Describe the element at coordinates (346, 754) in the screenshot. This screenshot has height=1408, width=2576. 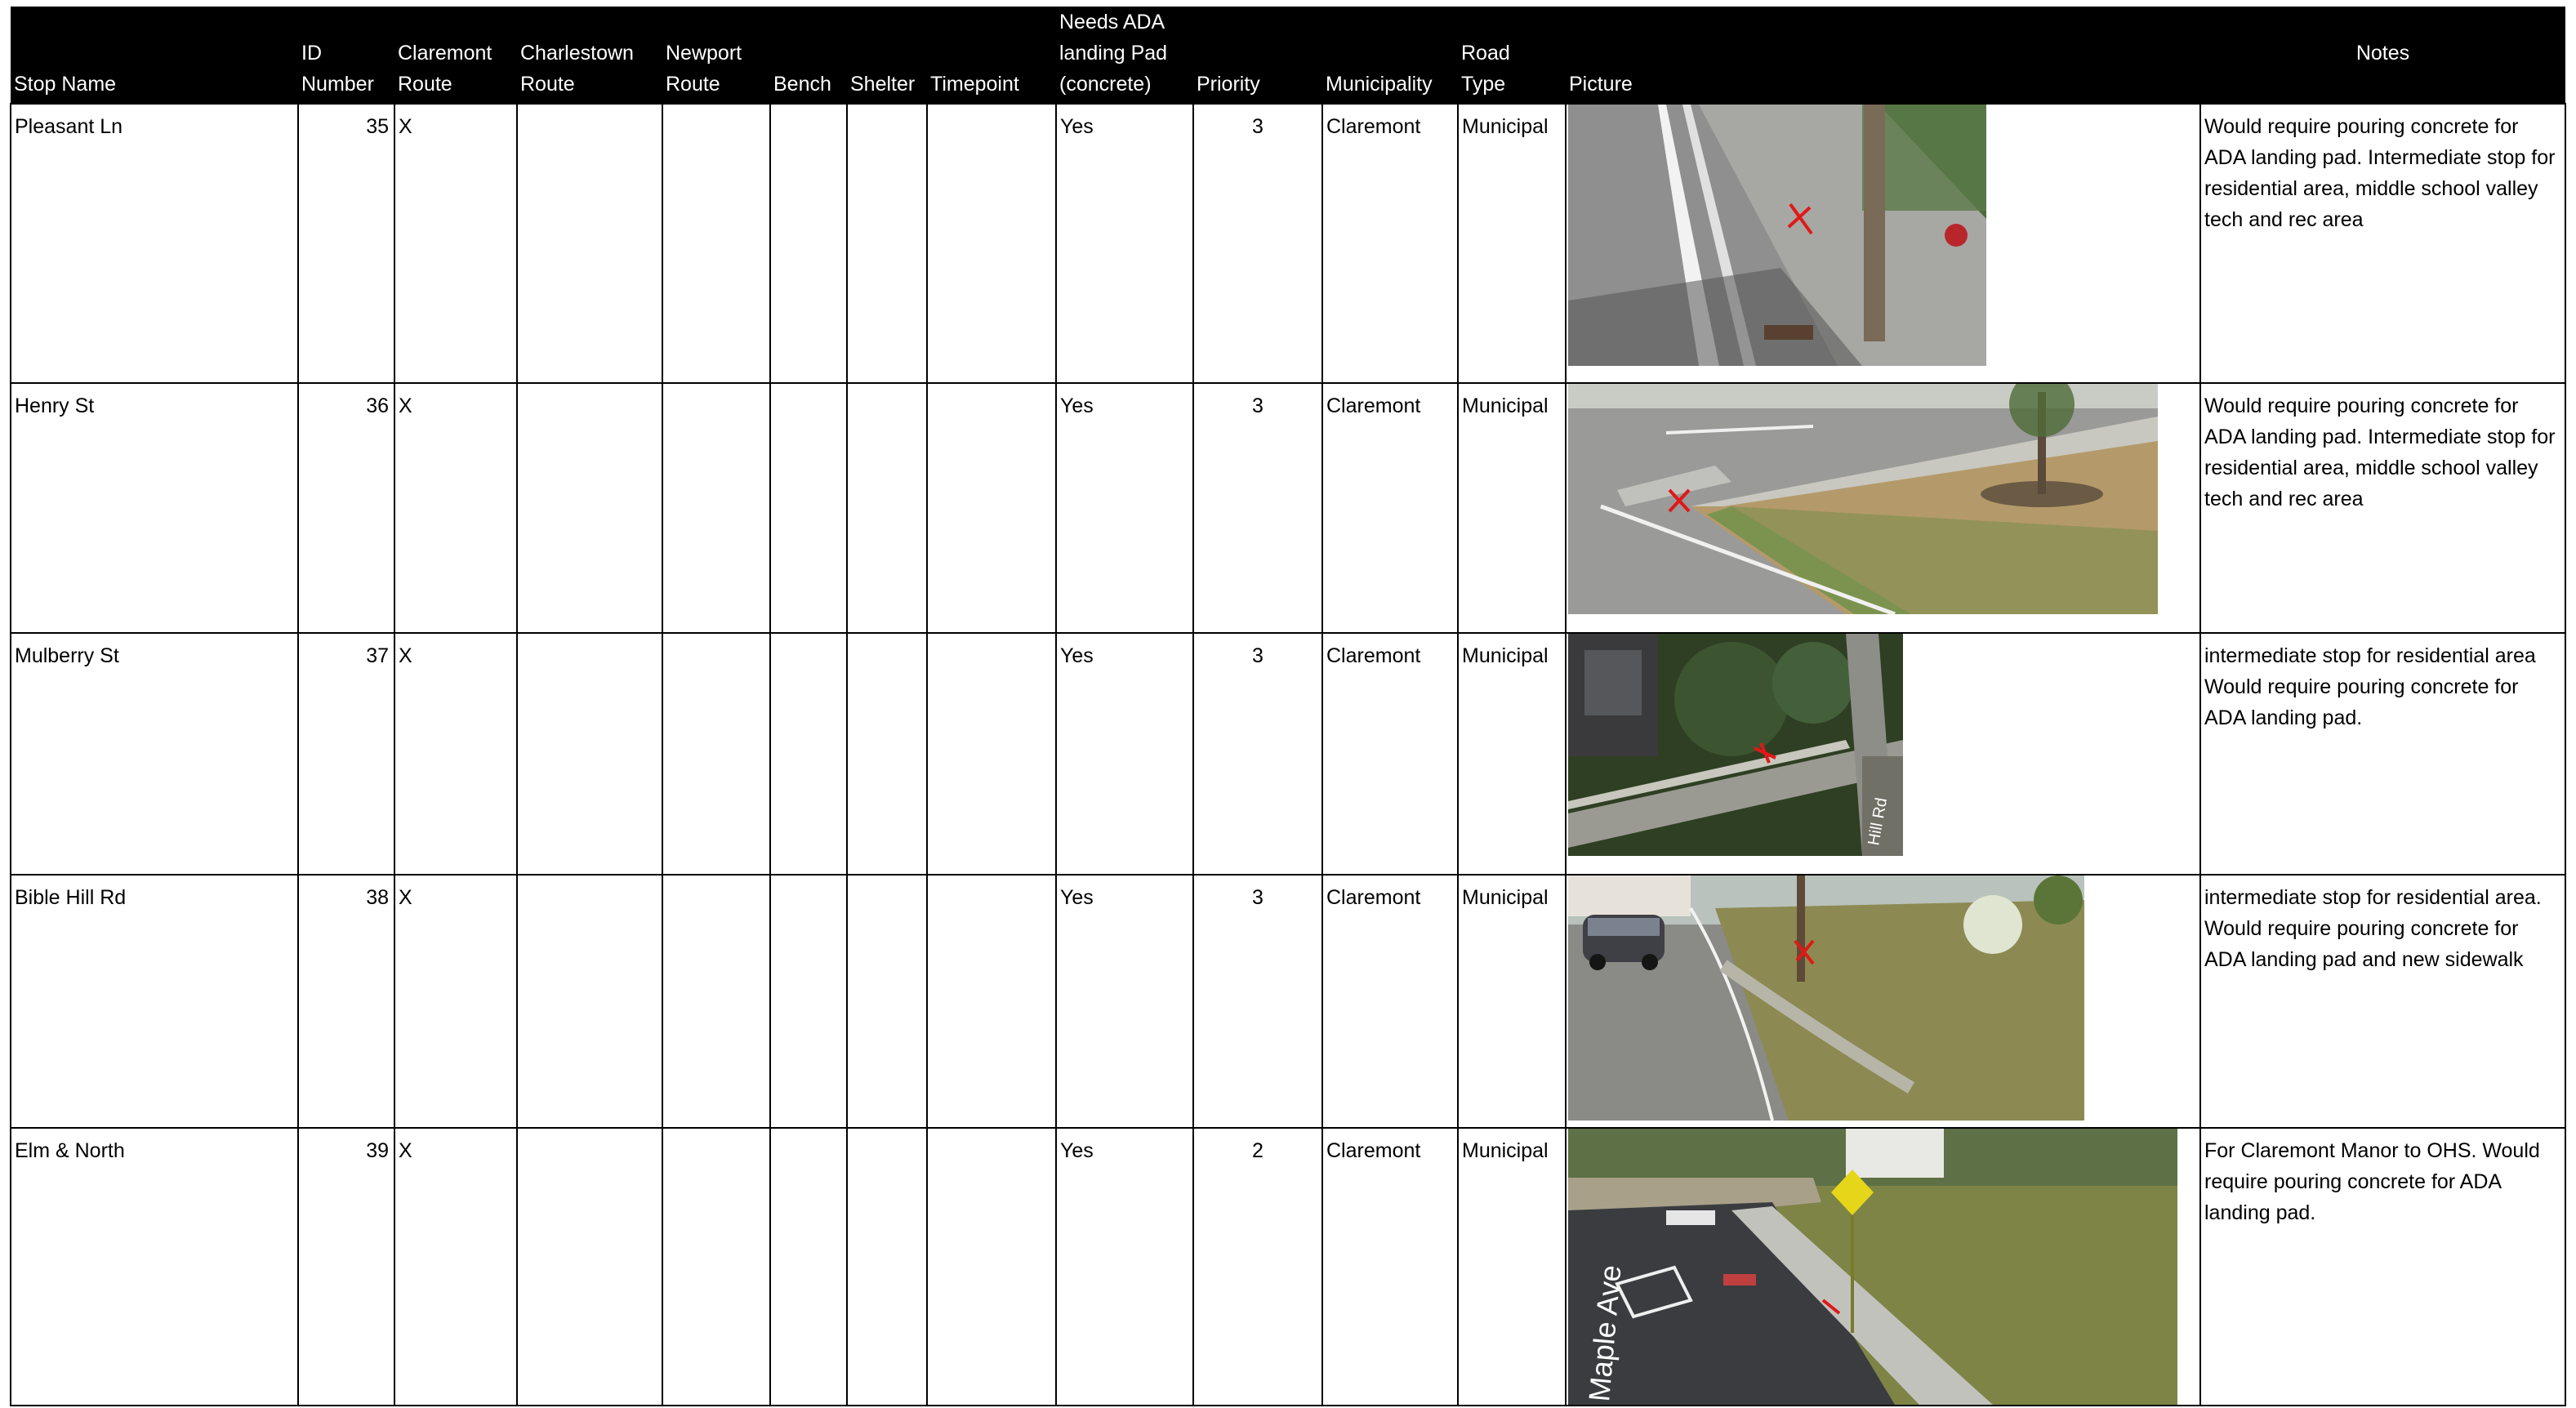
I see `cell-id: 37` at that location.